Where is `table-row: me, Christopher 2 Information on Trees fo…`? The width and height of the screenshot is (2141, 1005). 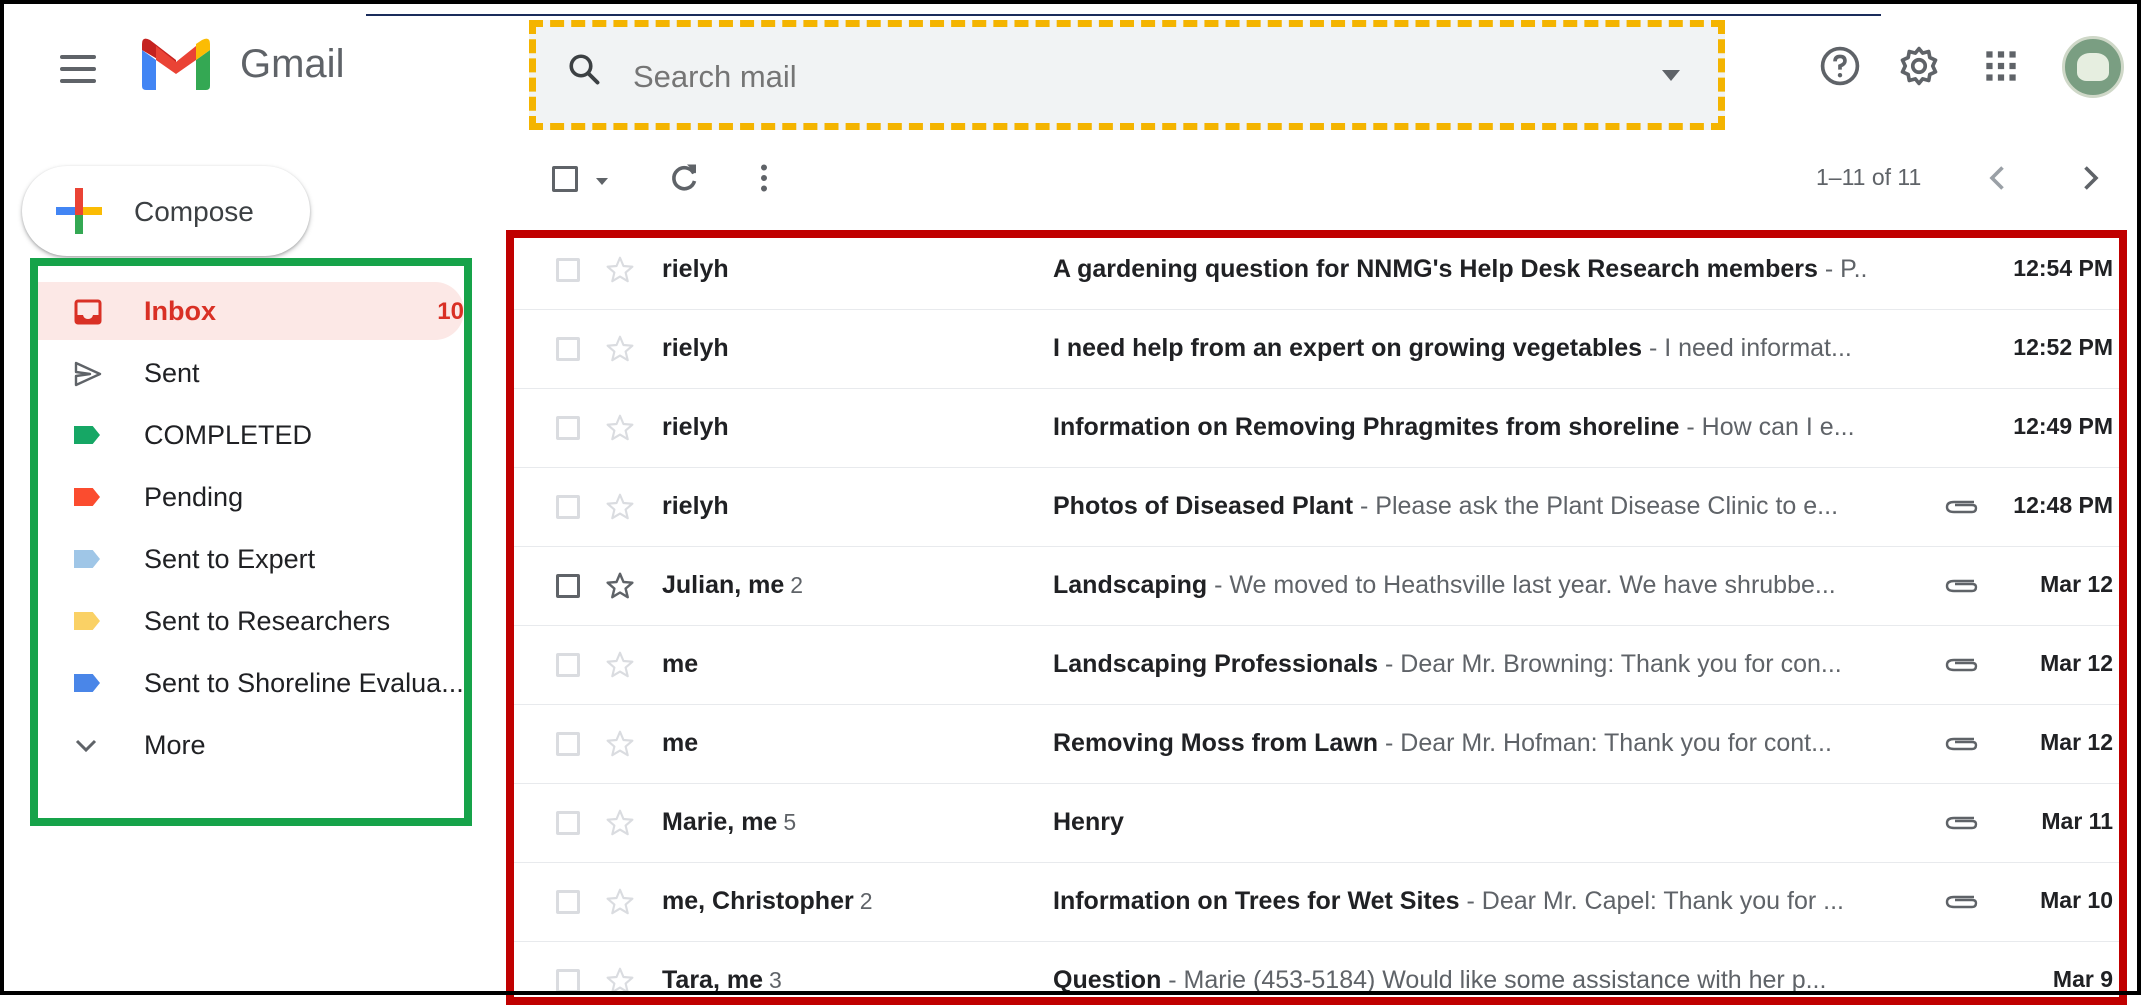
table-row: me, Christopher 2 Information on Trees fo… is located at coordinates (1316, 902).